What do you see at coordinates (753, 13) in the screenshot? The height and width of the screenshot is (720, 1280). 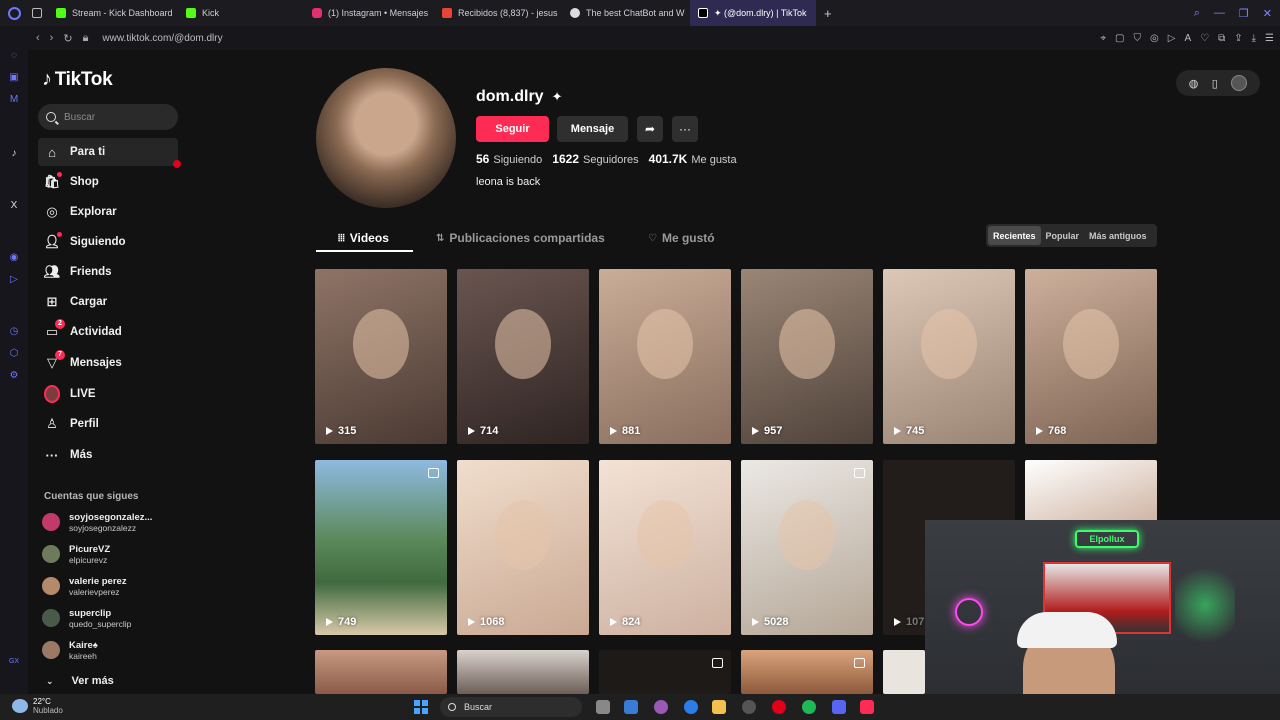 I see `tab-tiktok: ✦ (@dom.dlry) | TikTok` at bounding box center [753, 13].